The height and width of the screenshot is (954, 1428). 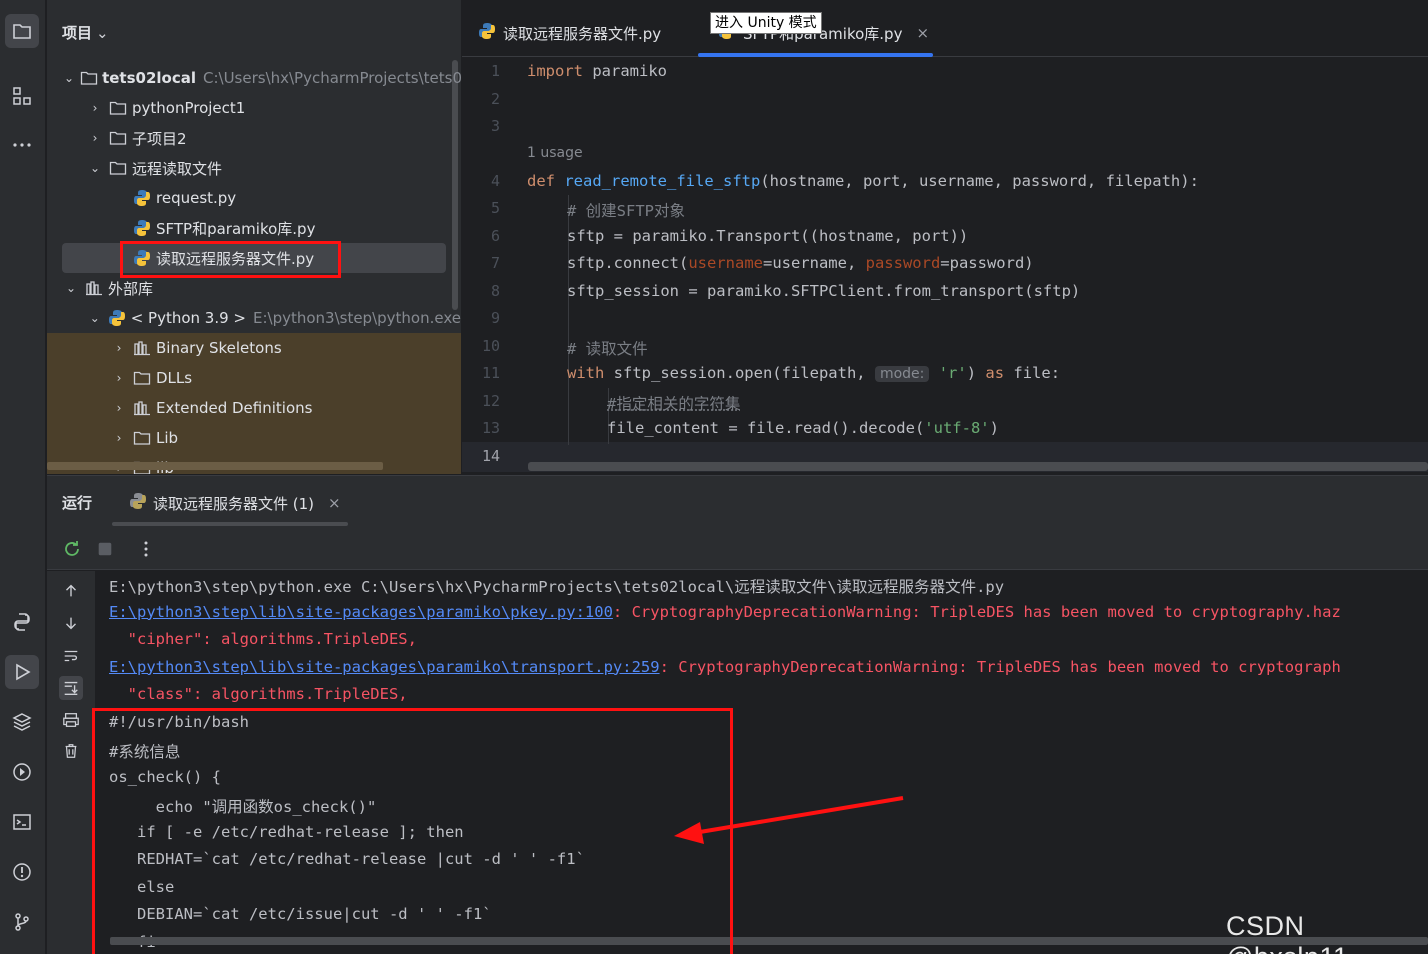 What do you see at coordinates (71, 656) in the screenshot?
I see `soft-wrap-icon` at bounding box center [71, 656].